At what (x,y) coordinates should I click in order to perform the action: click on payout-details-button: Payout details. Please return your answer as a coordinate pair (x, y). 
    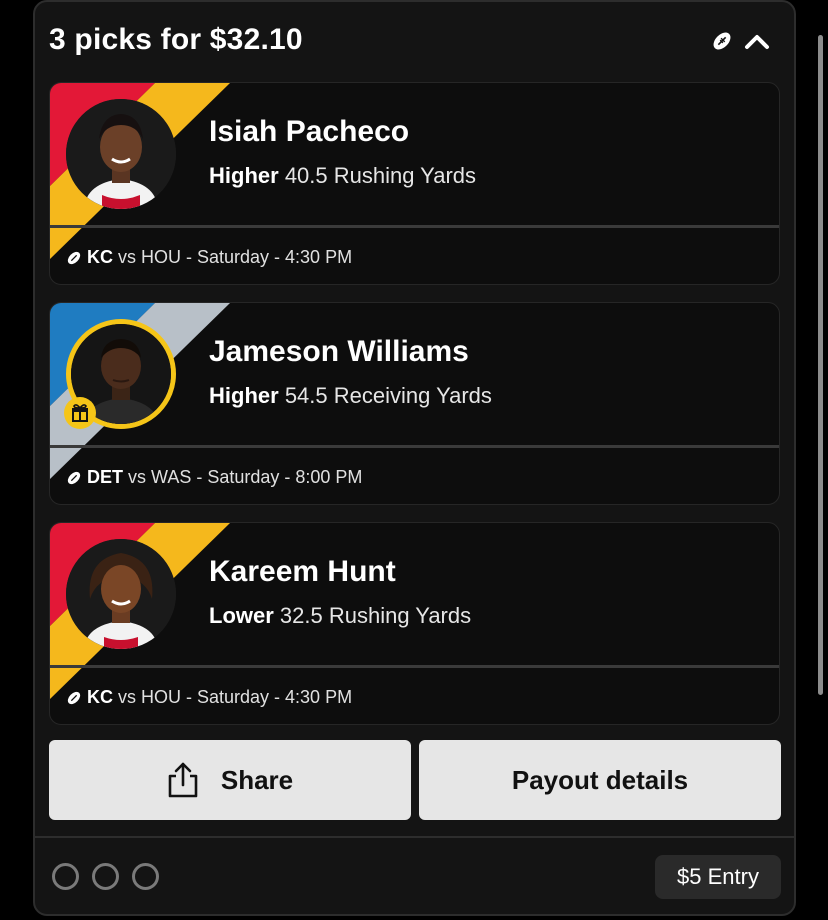
    Looking at the image, I should click on (600, 780).